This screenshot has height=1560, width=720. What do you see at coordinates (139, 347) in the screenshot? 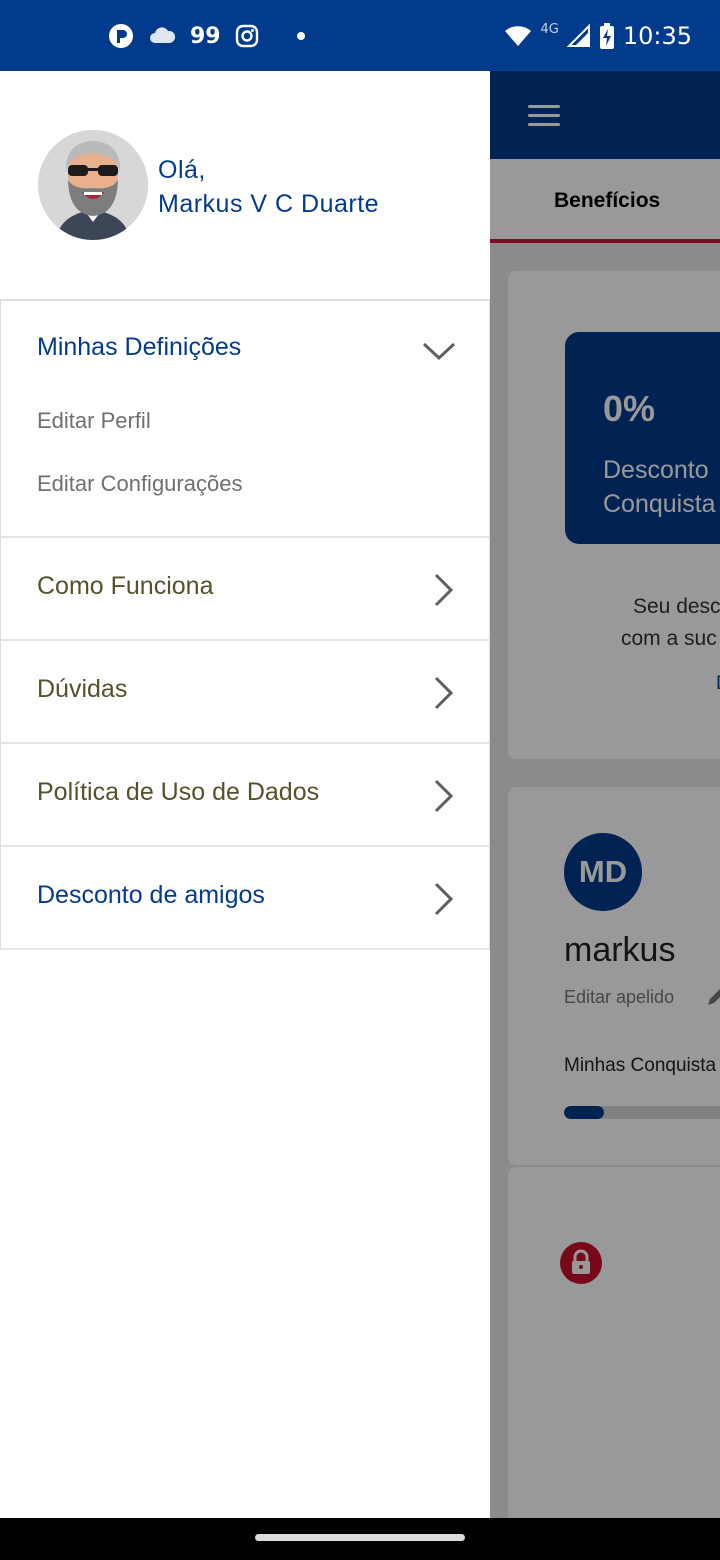
I see `menu-item-minhas-definicoes: Minhas Definições` at bounding box center [139, 347].